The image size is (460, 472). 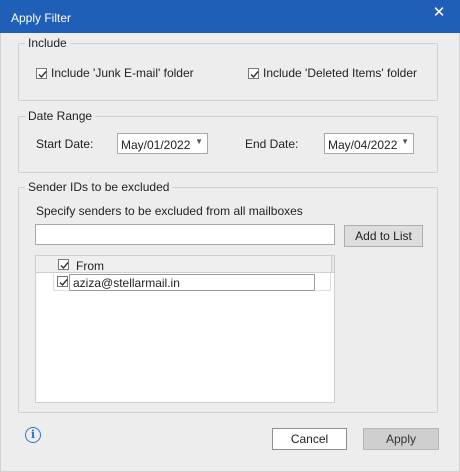 I want to click on sender-input, so click(x=185, y=234).